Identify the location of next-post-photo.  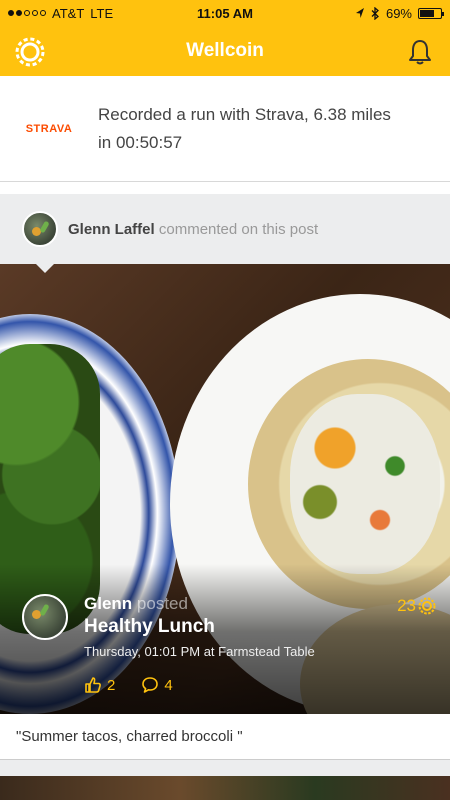
(225, 788).